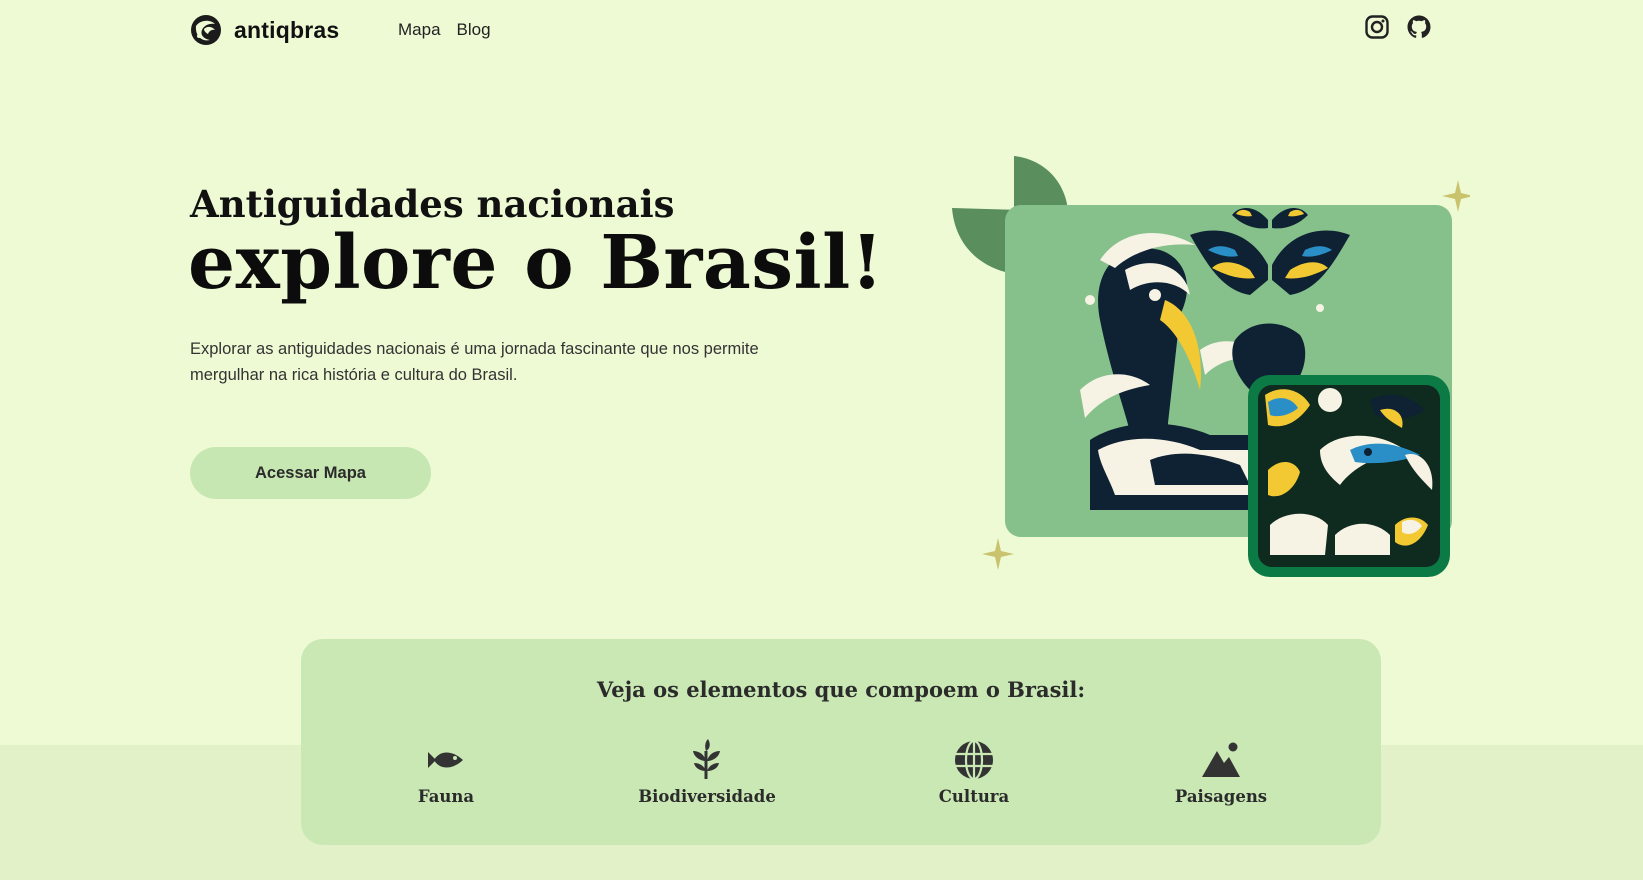 The height and width of the screenshot is (880, 1643). I want to click on element-biodiversidade: Biodiversidade, so click(707, 772).